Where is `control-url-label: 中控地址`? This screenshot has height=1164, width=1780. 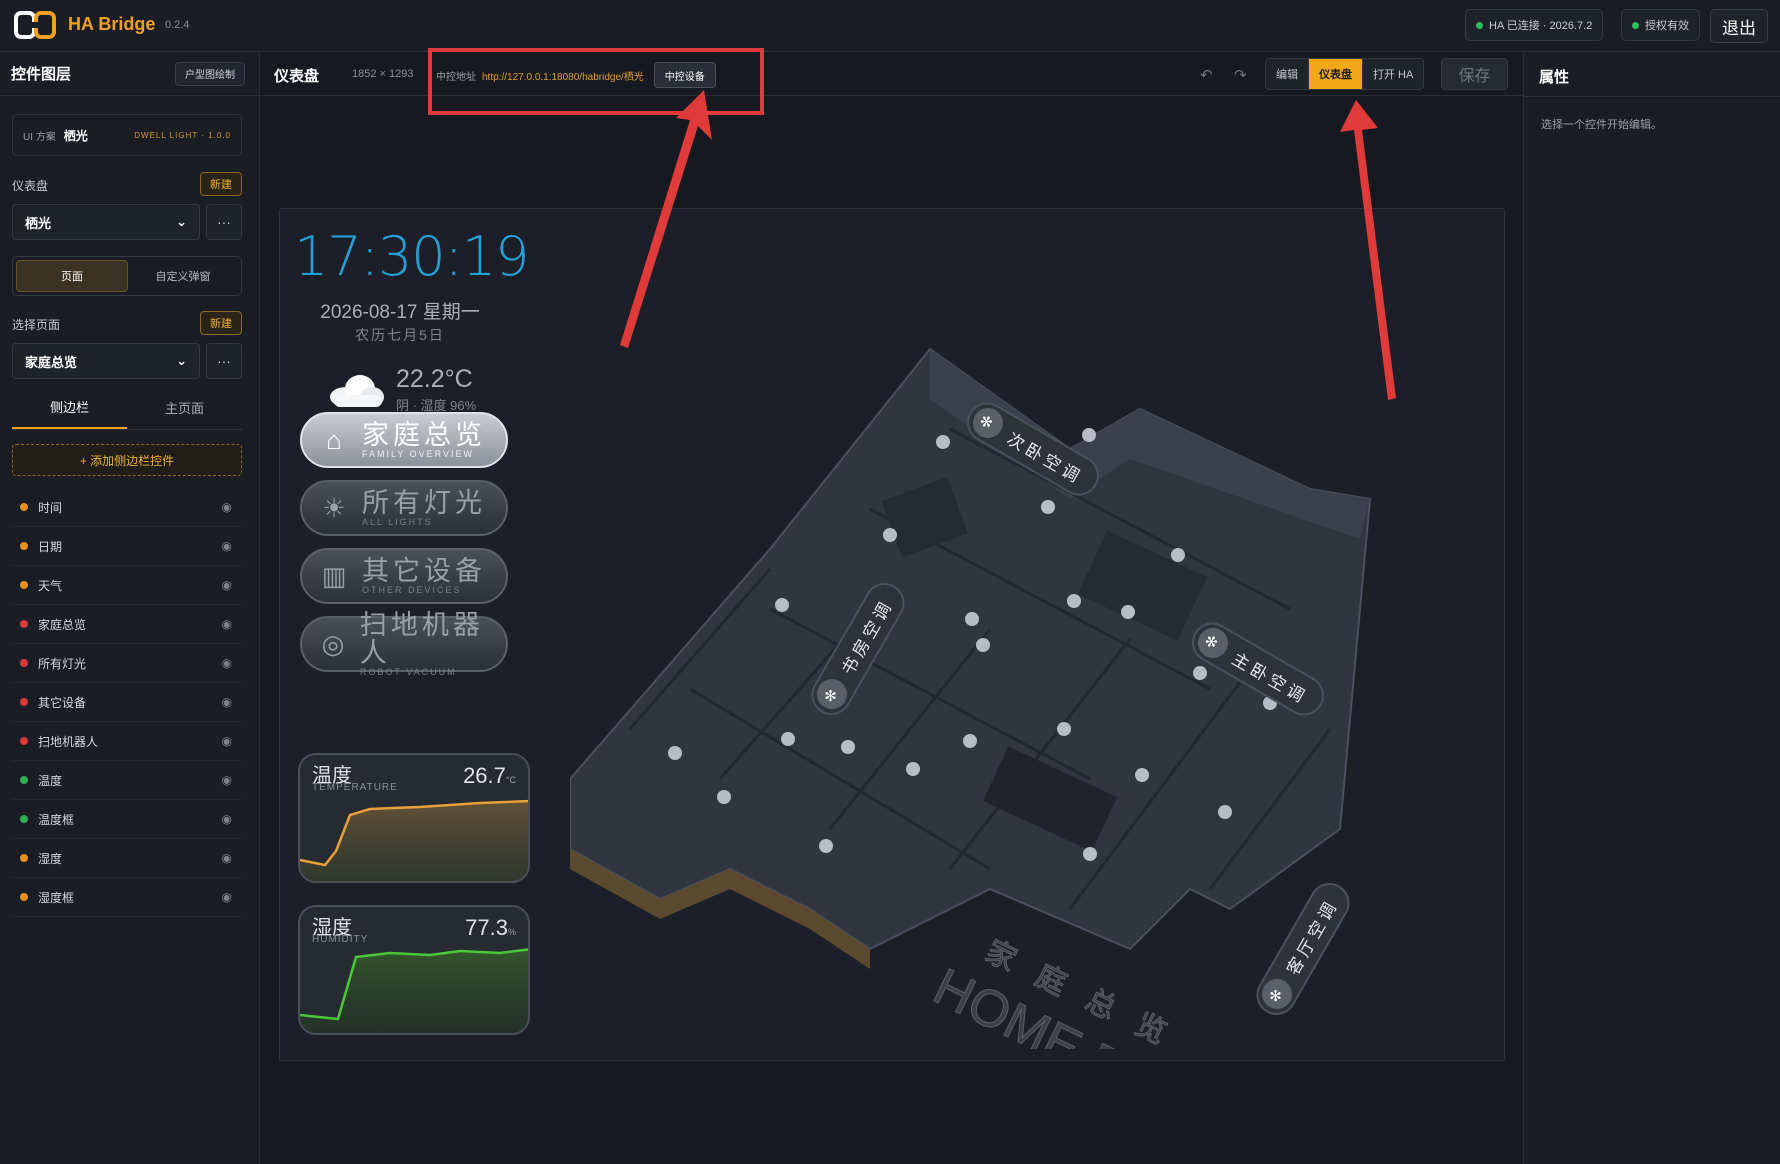
control-url-label: 中控地址 is located at coordinates (456, 77).